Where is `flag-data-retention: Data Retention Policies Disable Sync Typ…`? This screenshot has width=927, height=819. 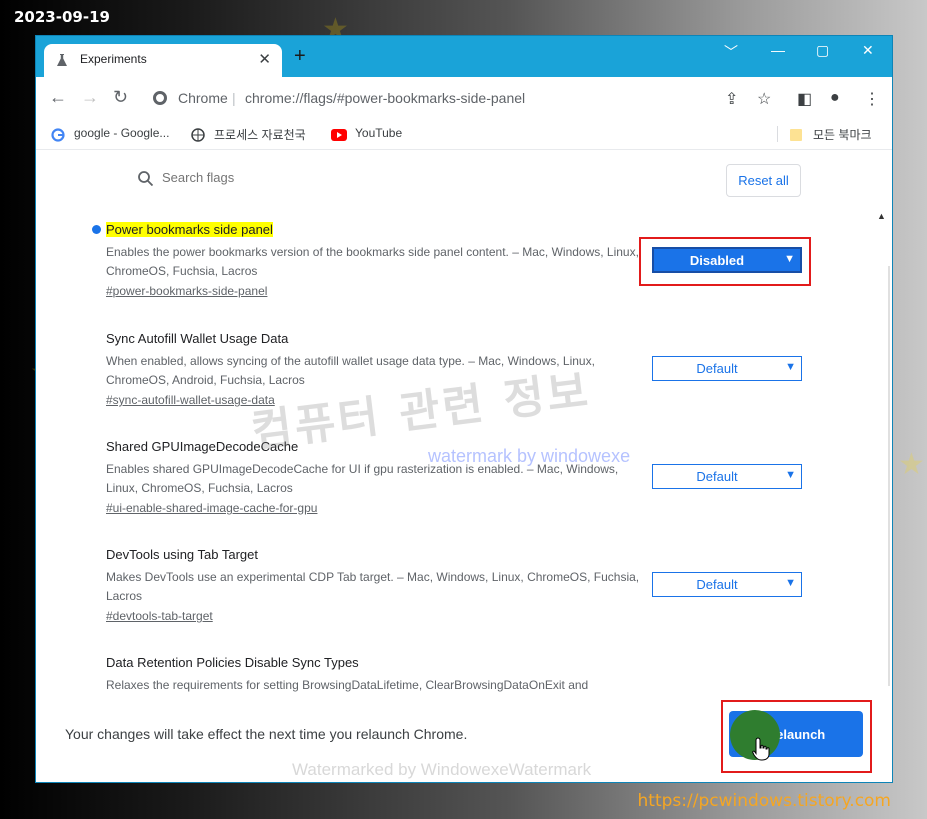 flag-data-retention: Data Retention Policies Disable Sync Typ… is located at coordinates (386, 674).